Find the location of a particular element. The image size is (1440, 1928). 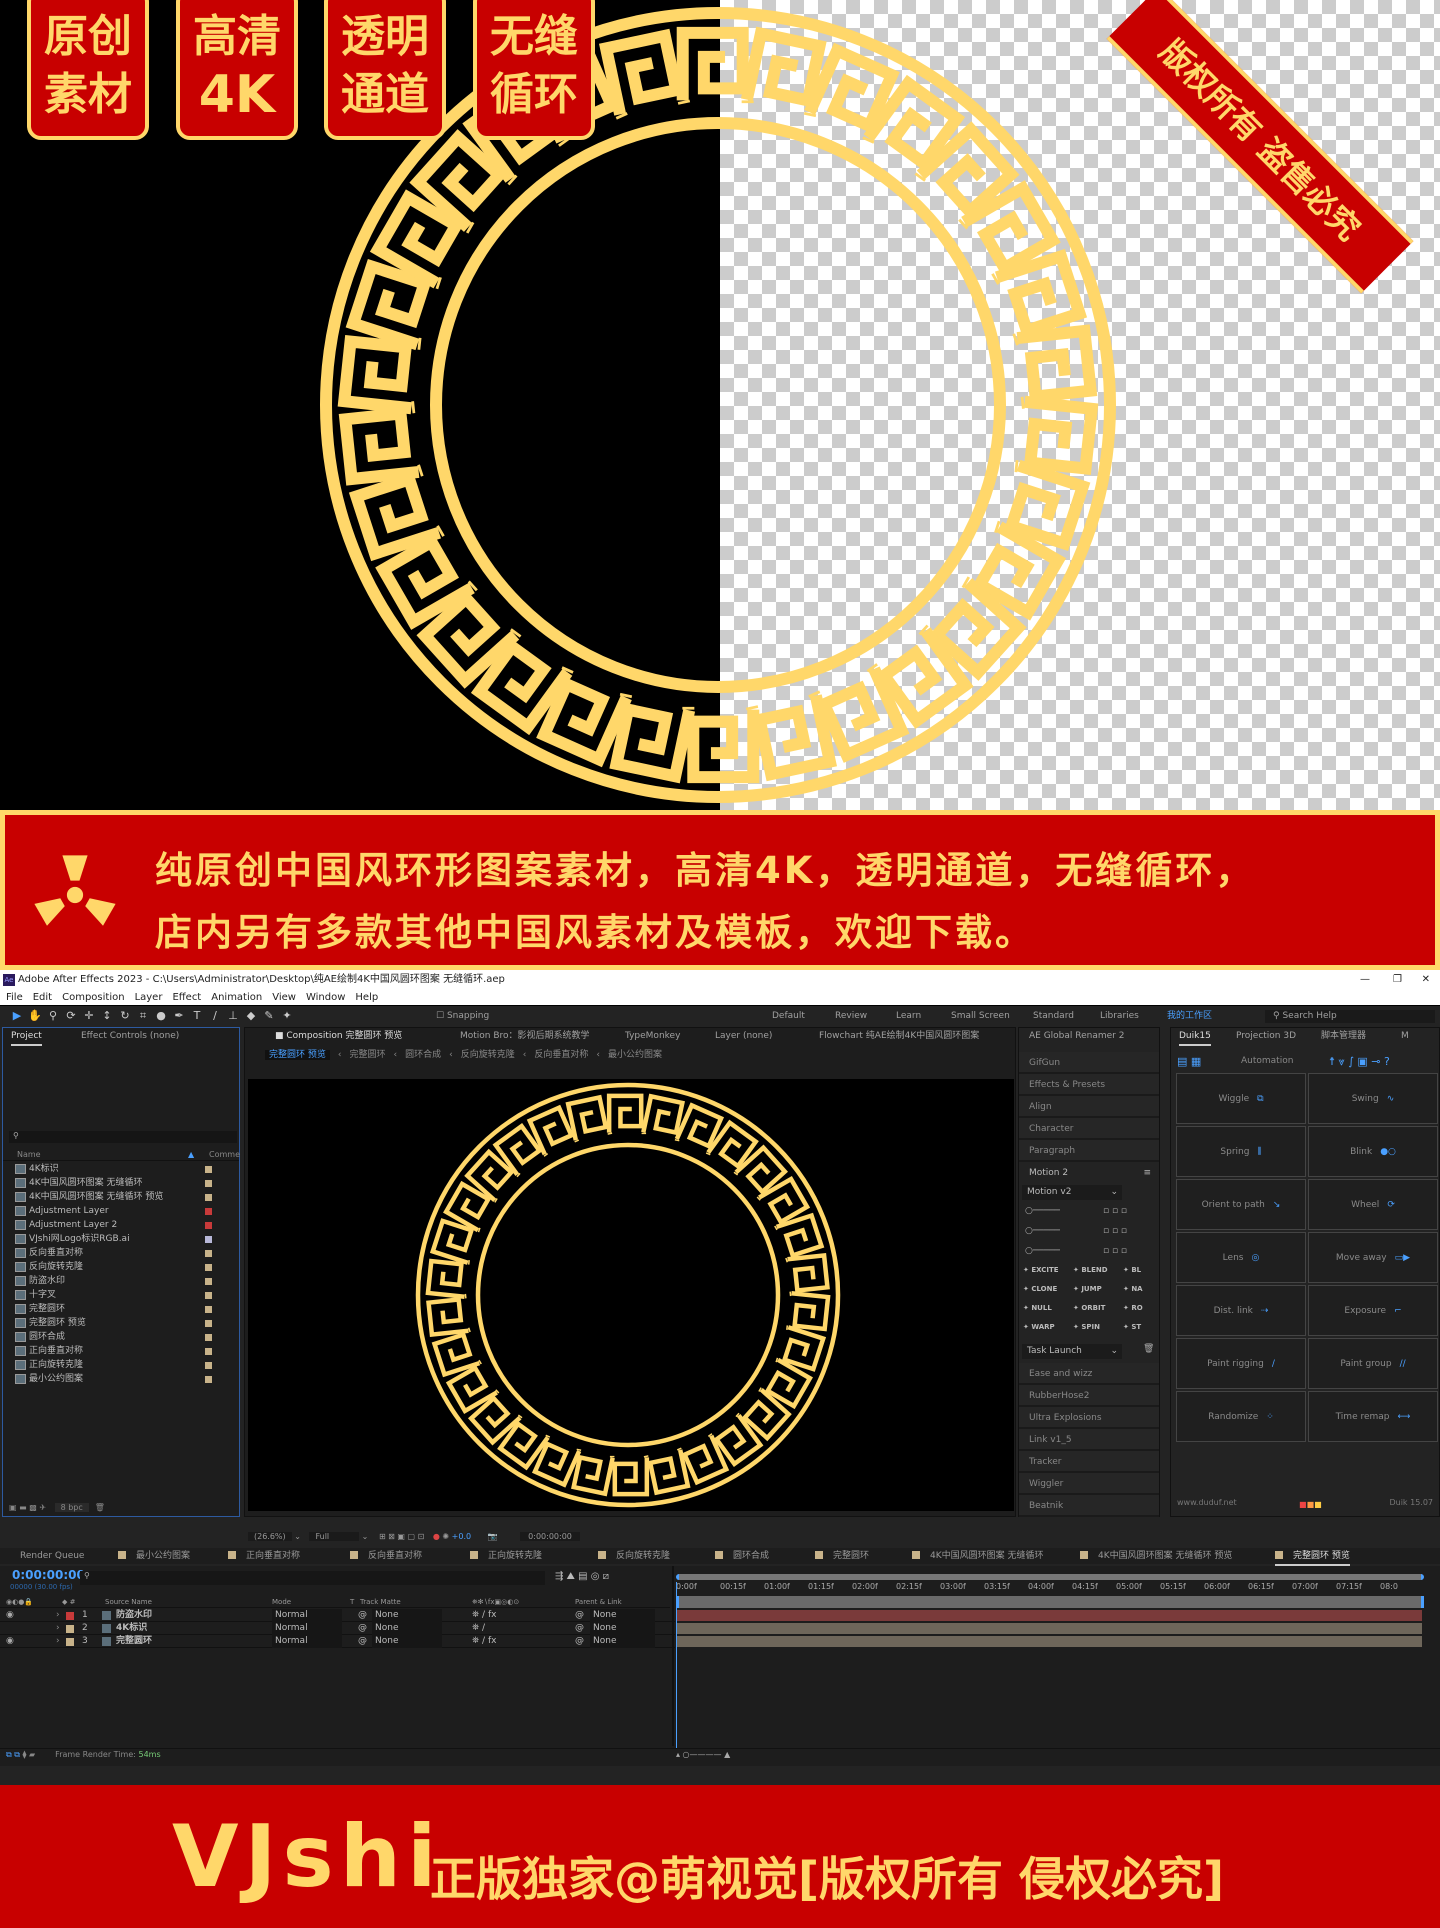

menu-file: File is located at coordinates (14, 997).